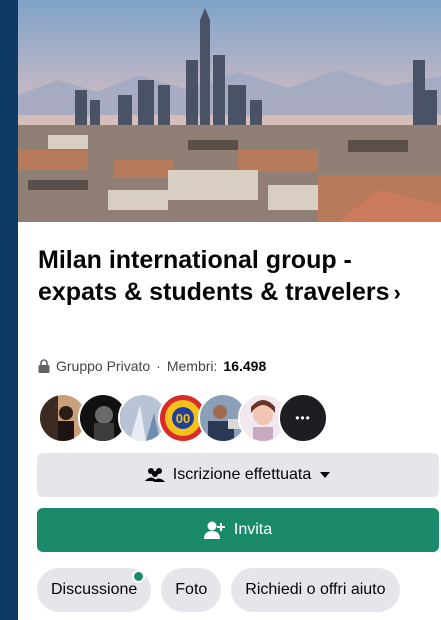  I want to click on tab-label: Discussione, so click(94, 589).